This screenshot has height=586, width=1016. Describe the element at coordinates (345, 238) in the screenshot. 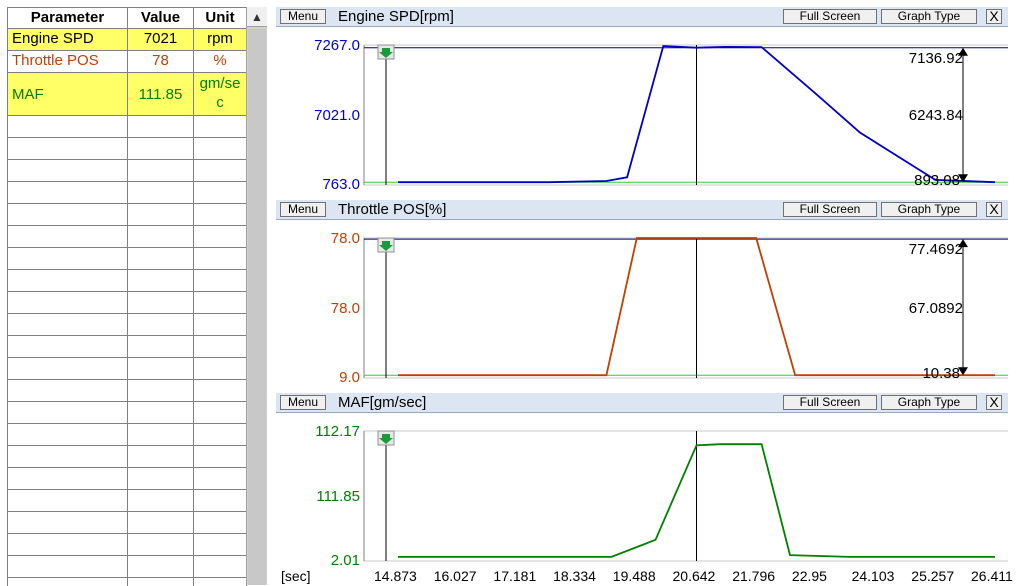

I see `y-tick-top: 78.0` at that location.